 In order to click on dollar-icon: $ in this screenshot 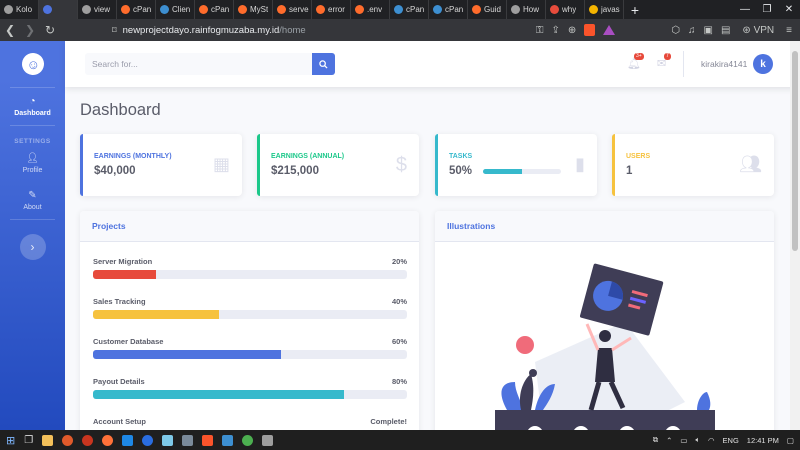, I will do `click(401, 165)`.